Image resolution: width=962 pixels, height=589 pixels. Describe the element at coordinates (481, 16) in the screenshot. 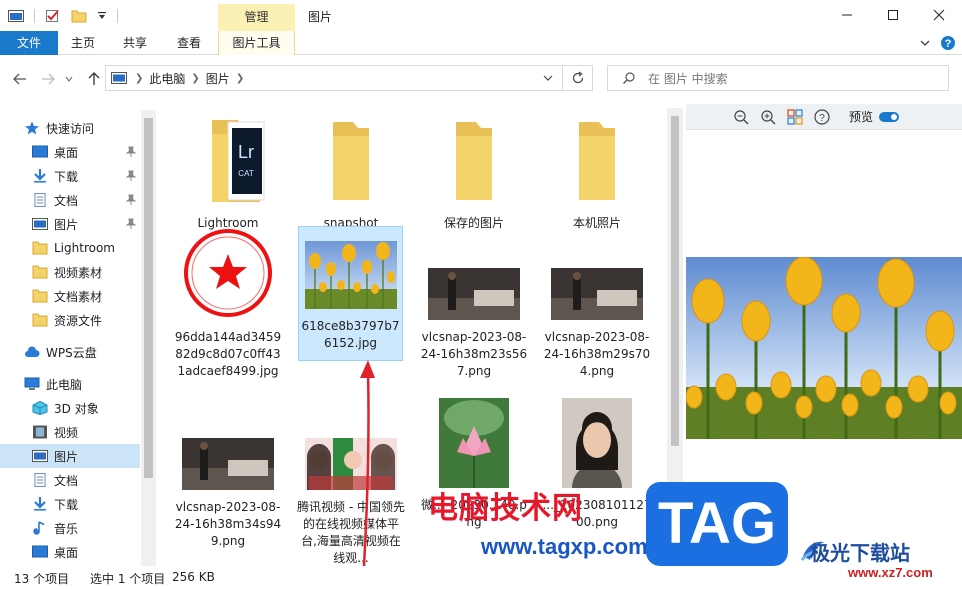

I see `title-bar: 管理 图片` at that location.